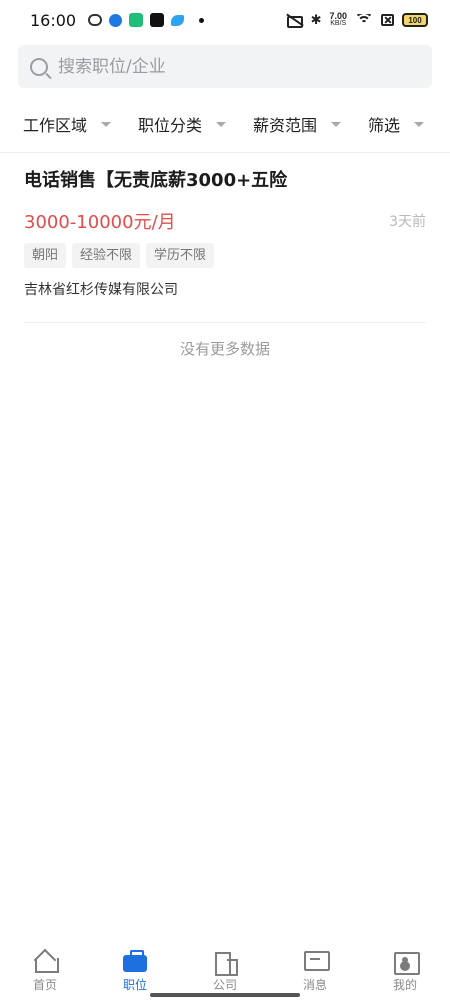 This screenshot has height=1000, width=450. What do you see at coordinates (170, 125) in the screenshot?
I see `filter-label: 职位分类` at bounding box center [170, 125].